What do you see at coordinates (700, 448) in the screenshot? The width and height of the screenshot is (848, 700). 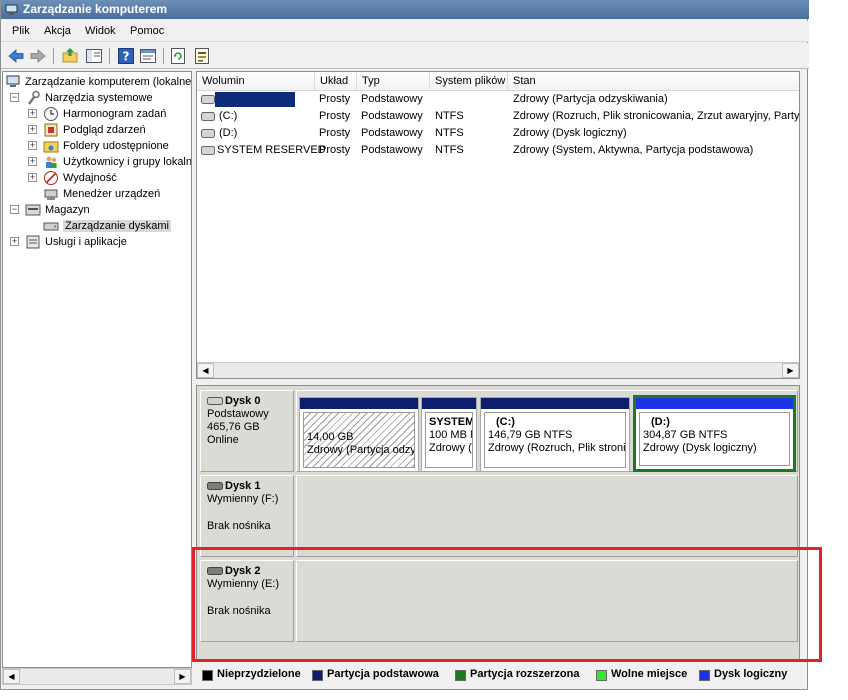 I see `partition-status: Zdrowy (Dysk logiczny)` at bounding box center [700, 448].